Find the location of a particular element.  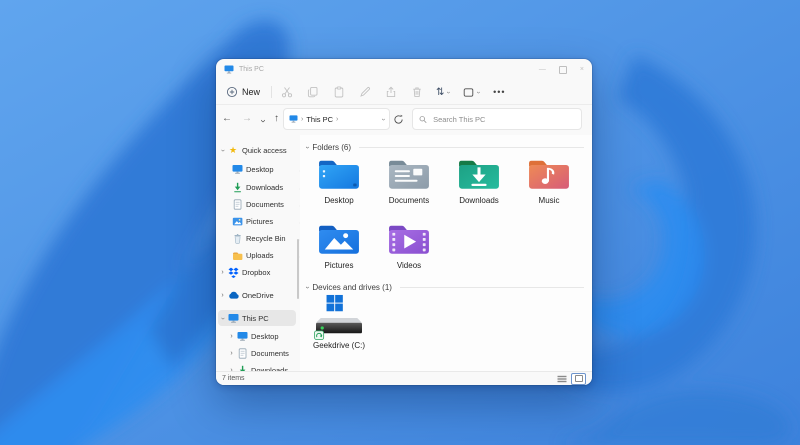

sidebar-item-this-pc-documents: › Documents is located at coordinates (261, 353).